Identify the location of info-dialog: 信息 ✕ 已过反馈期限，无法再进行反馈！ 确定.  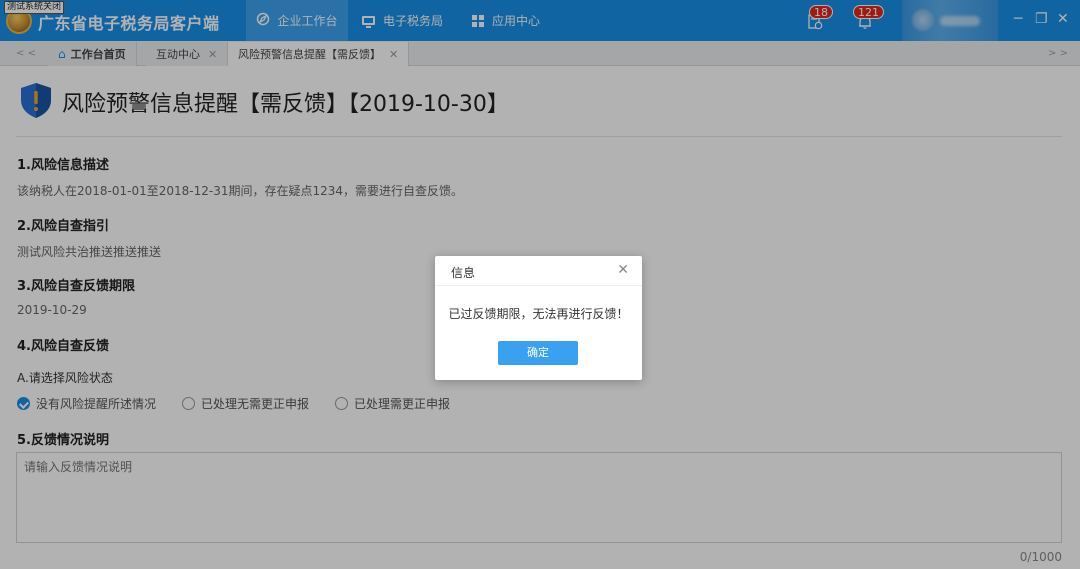
(538, 318).